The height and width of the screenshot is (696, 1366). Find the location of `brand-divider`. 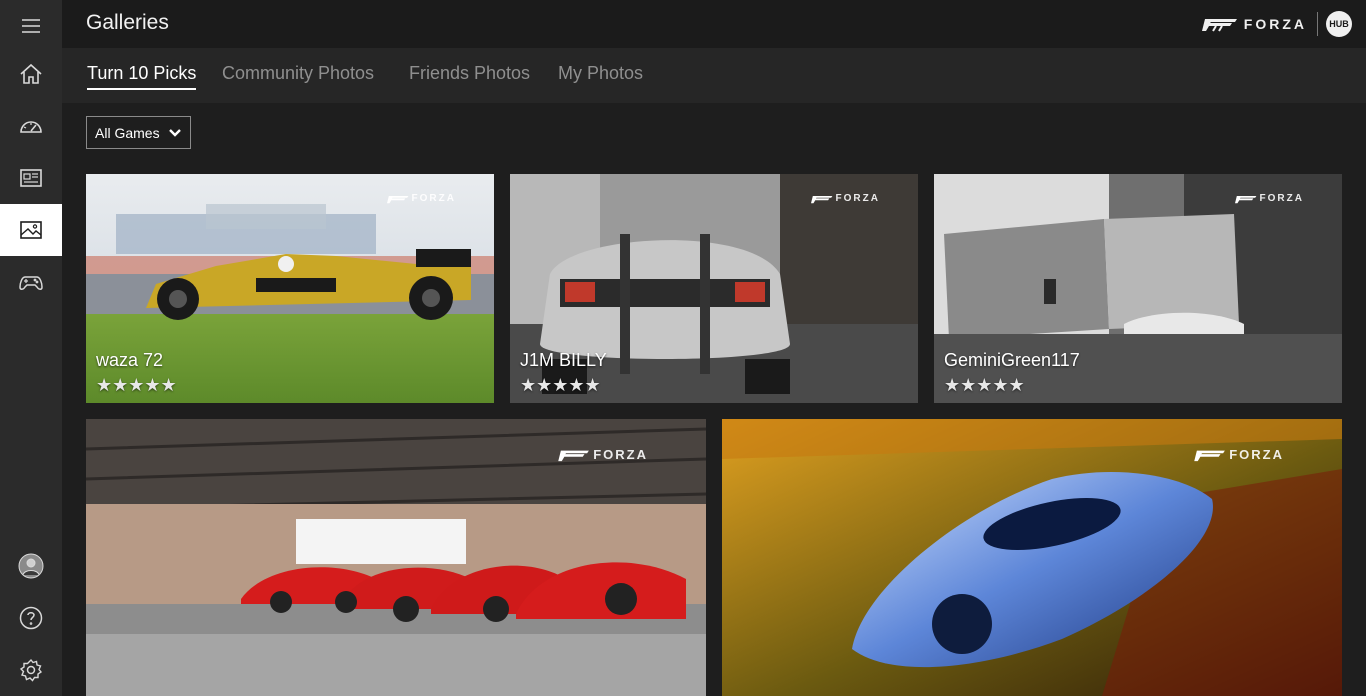

brand-divider is located at coordinates (1317, 24).